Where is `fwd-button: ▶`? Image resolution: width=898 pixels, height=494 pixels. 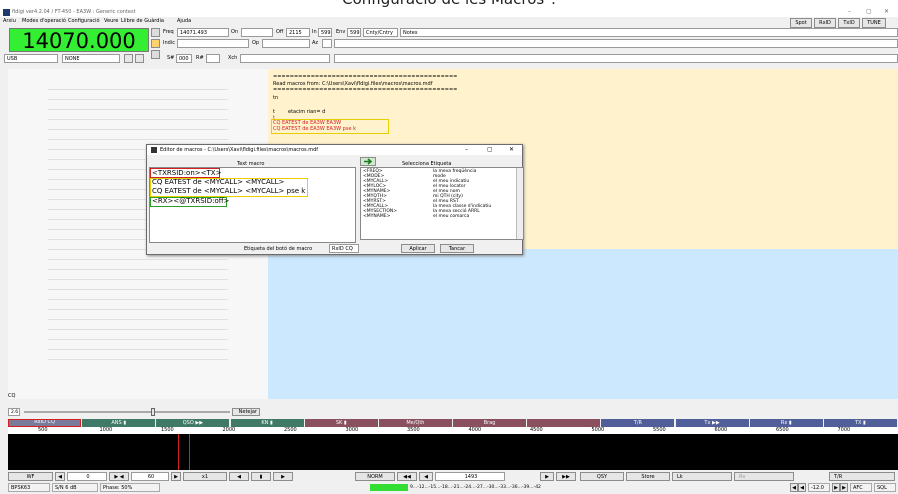 fwd-button: ▶ is located at coordinates (547, 476).